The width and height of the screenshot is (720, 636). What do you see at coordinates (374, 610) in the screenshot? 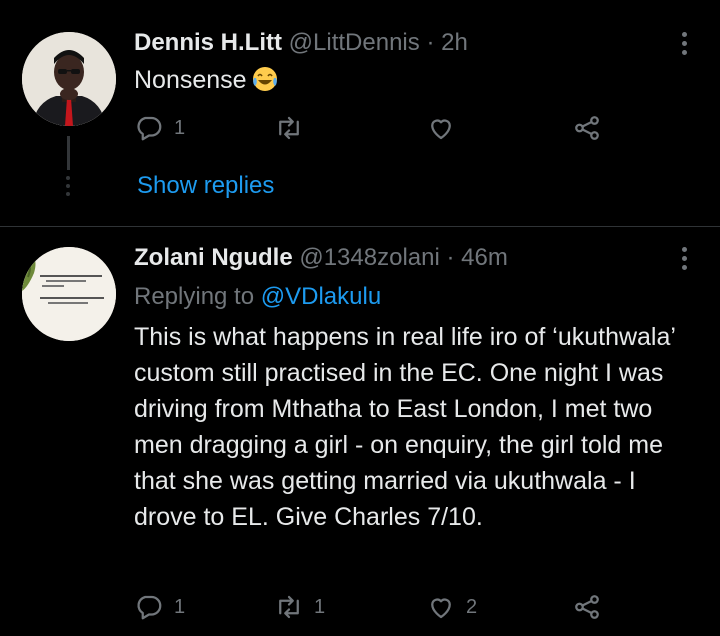
I see `tweet-actions: 1 1 2` at bounding box center [374, 610].